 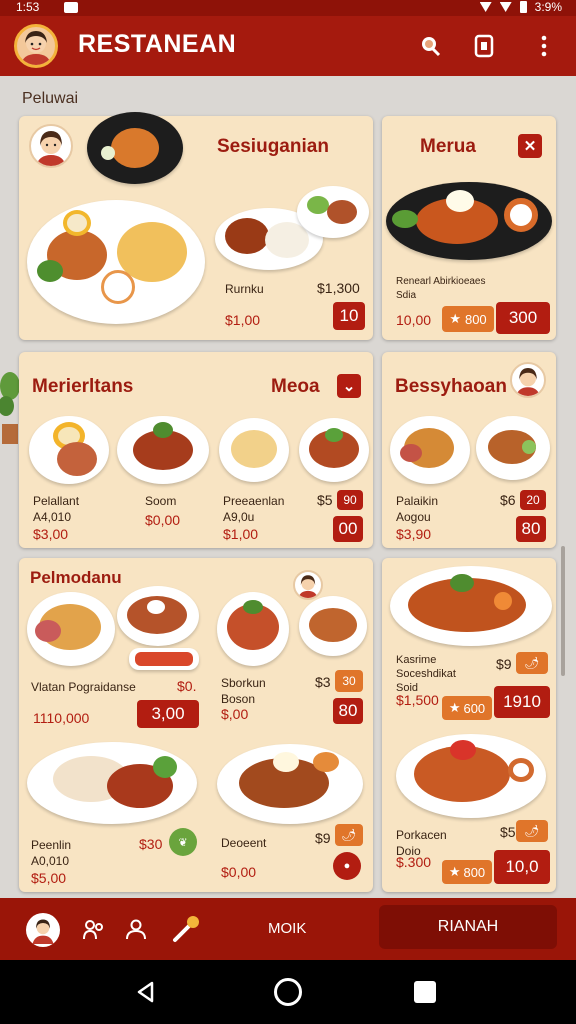 What do you see at coordinates (417, 501) in the screenshot?
I see `item-name: Palaikin` at bounding box center [417, 501].